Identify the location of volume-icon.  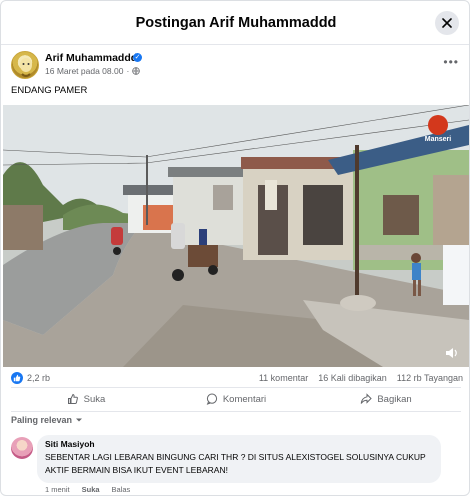
(452, 353).